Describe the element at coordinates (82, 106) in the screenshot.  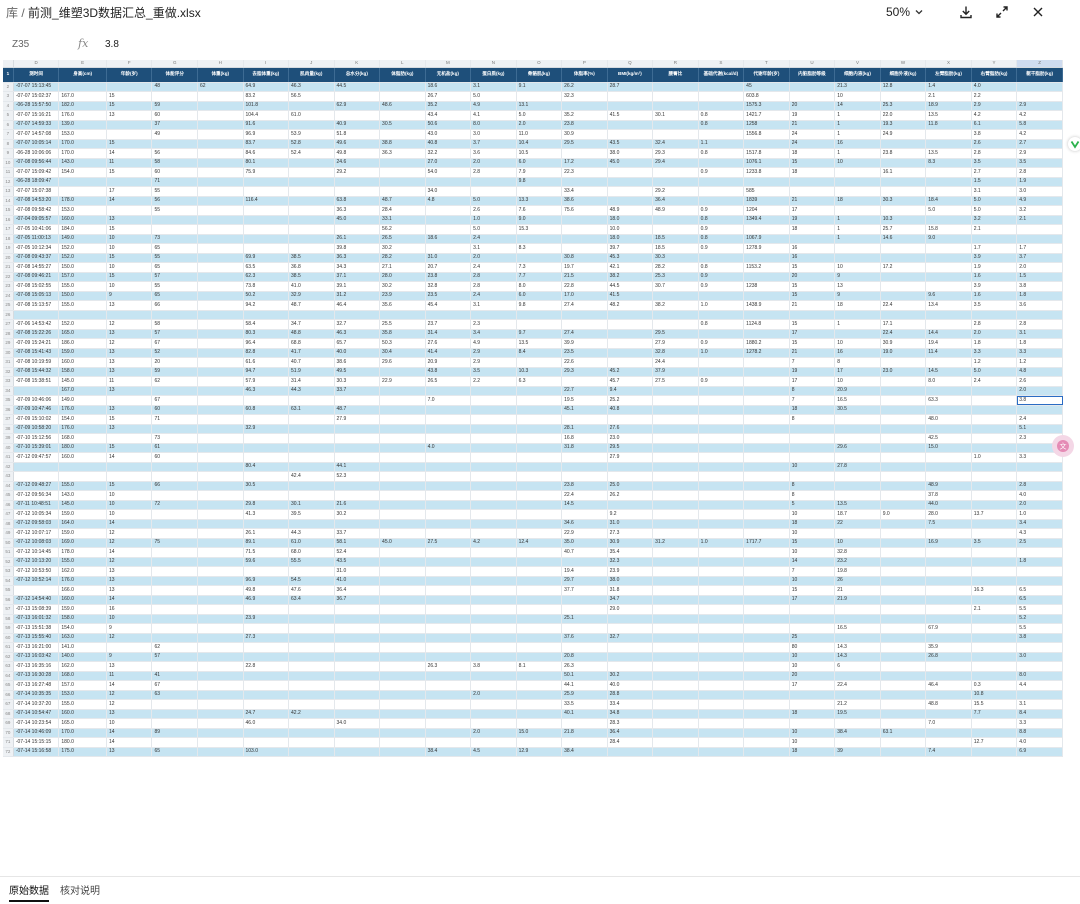
I see `table-cell: 182.0` at that location.